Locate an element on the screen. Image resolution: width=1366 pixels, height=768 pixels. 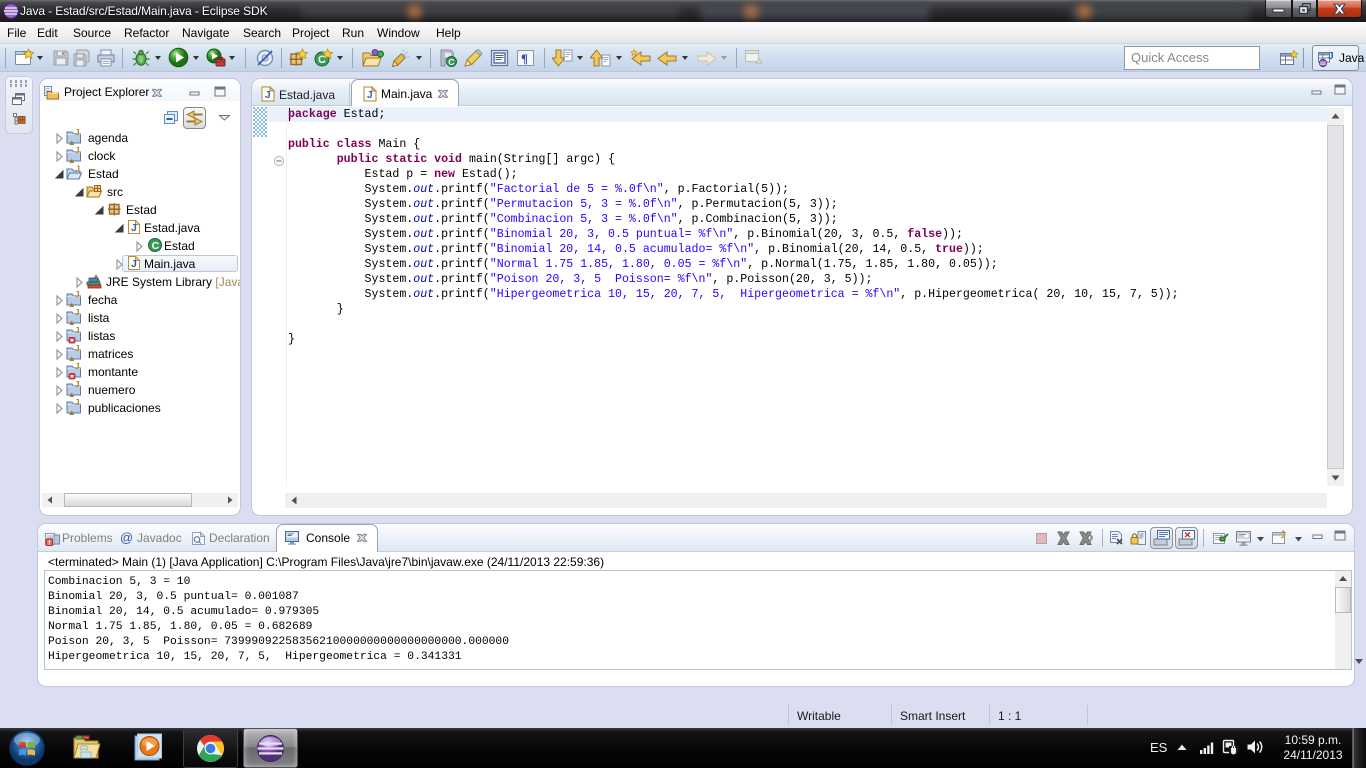
svg-text: C is located at coordinates (451, 62).